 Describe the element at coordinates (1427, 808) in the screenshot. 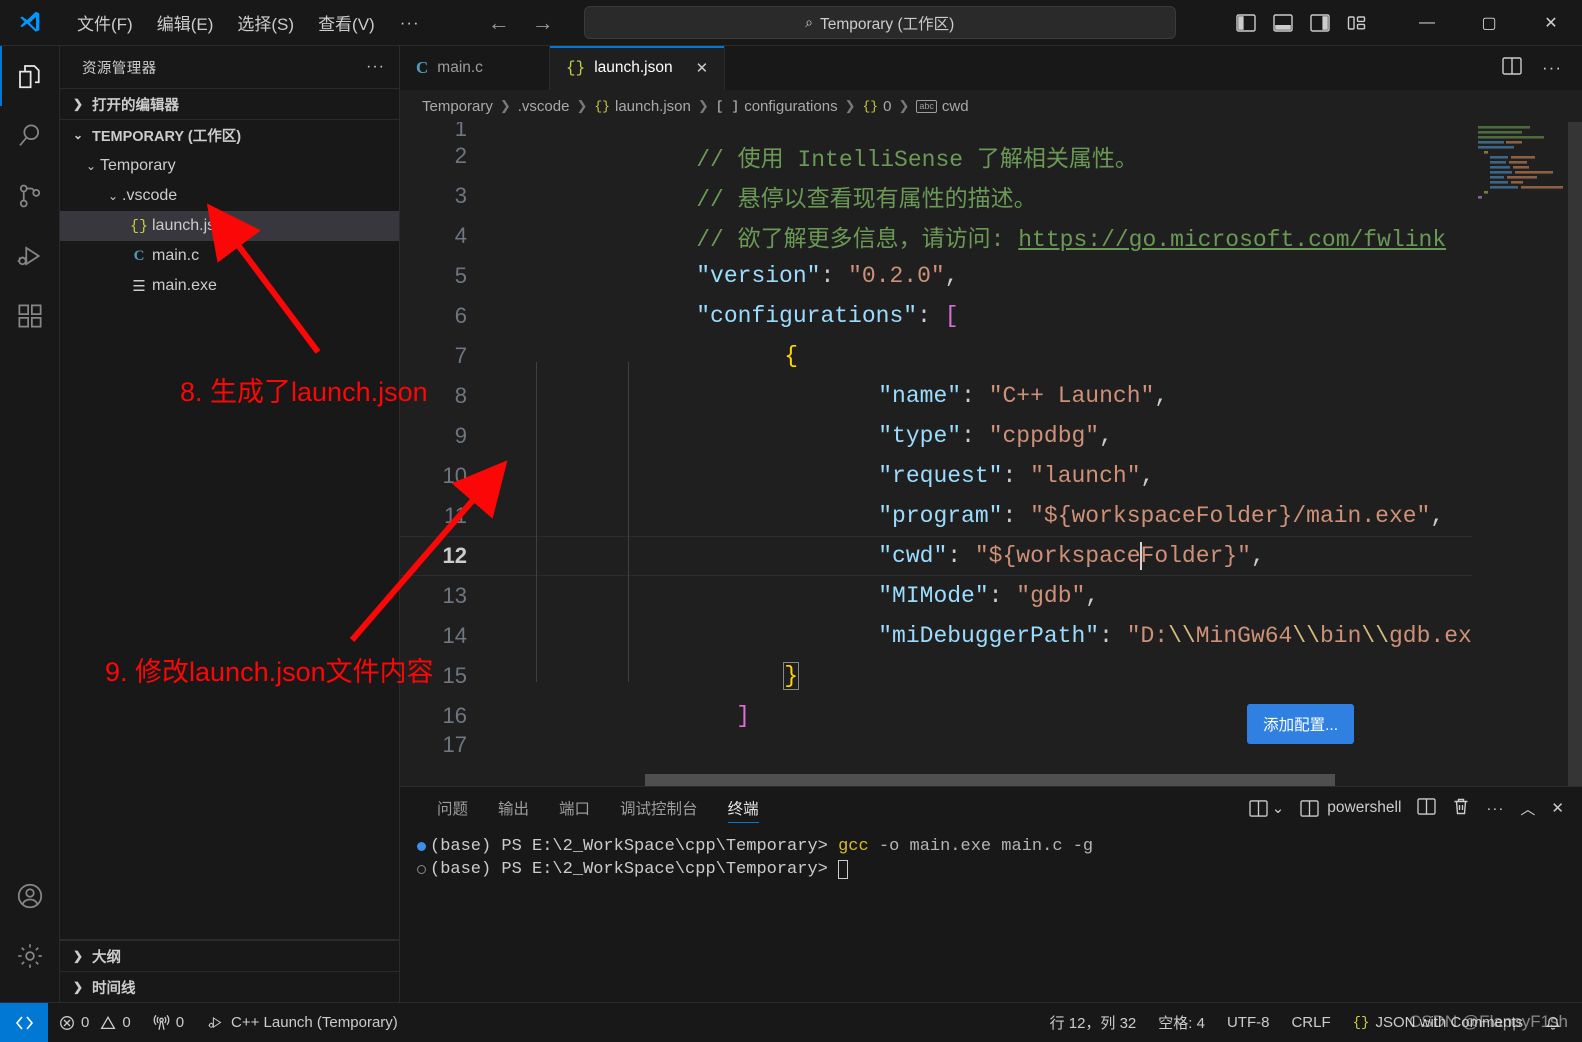

I see `split-terminal-icon` at that location.